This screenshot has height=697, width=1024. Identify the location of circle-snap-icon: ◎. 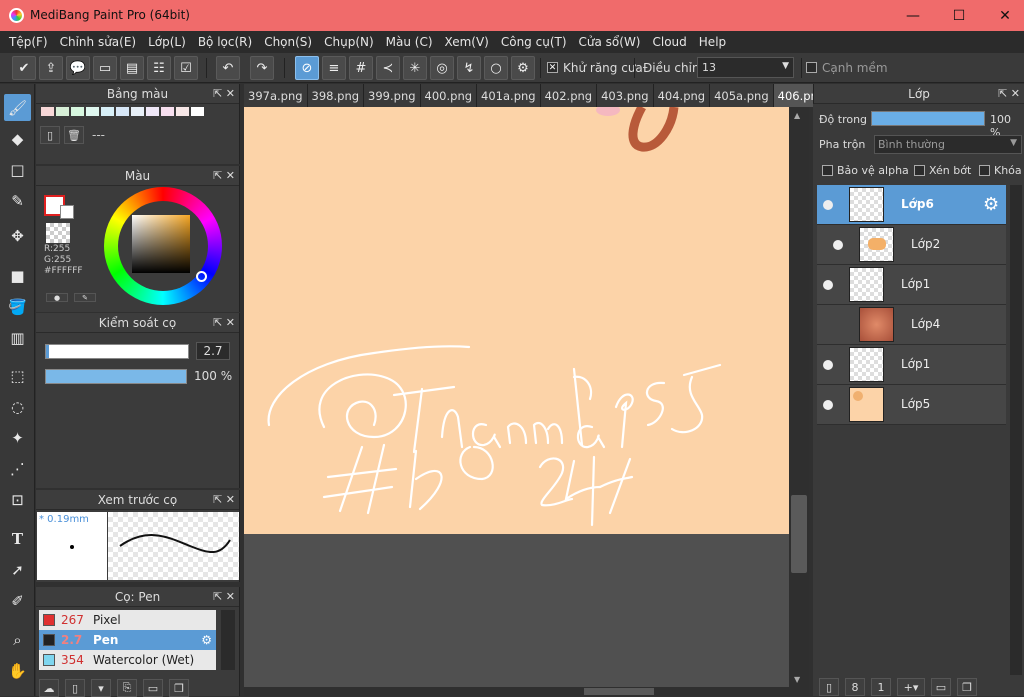
(442, 68).